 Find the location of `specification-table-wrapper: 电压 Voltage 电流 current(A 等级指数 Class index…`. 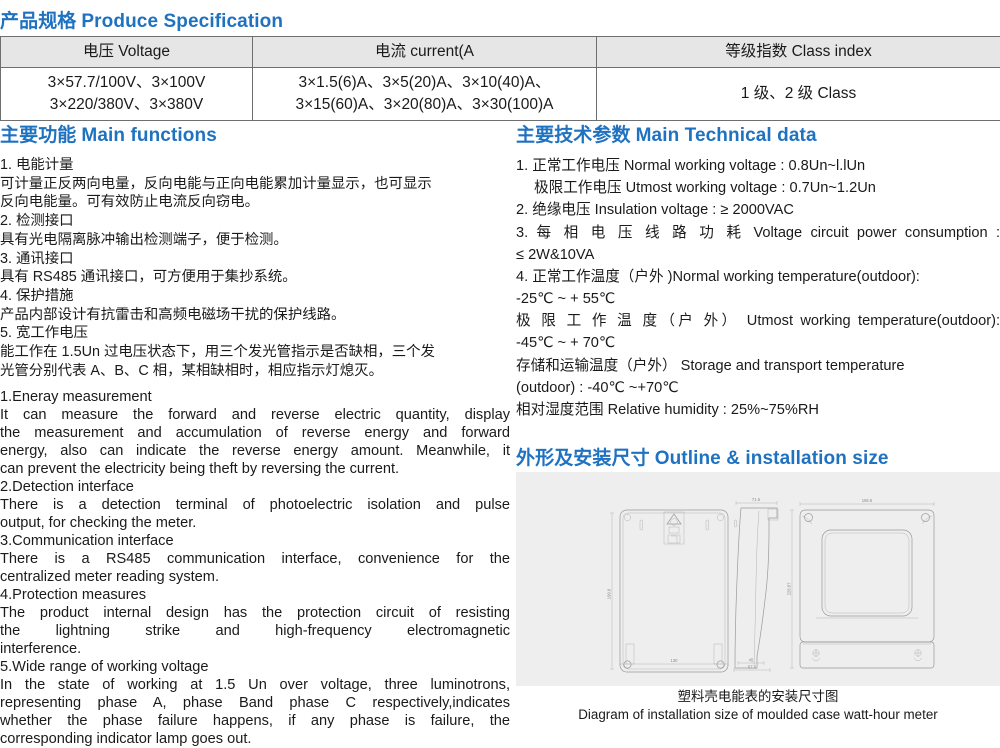

specification-table-wrapper: 电压 Voltage 电流 current(A 等级指数 Class index… is located at coordinates (500, 78).